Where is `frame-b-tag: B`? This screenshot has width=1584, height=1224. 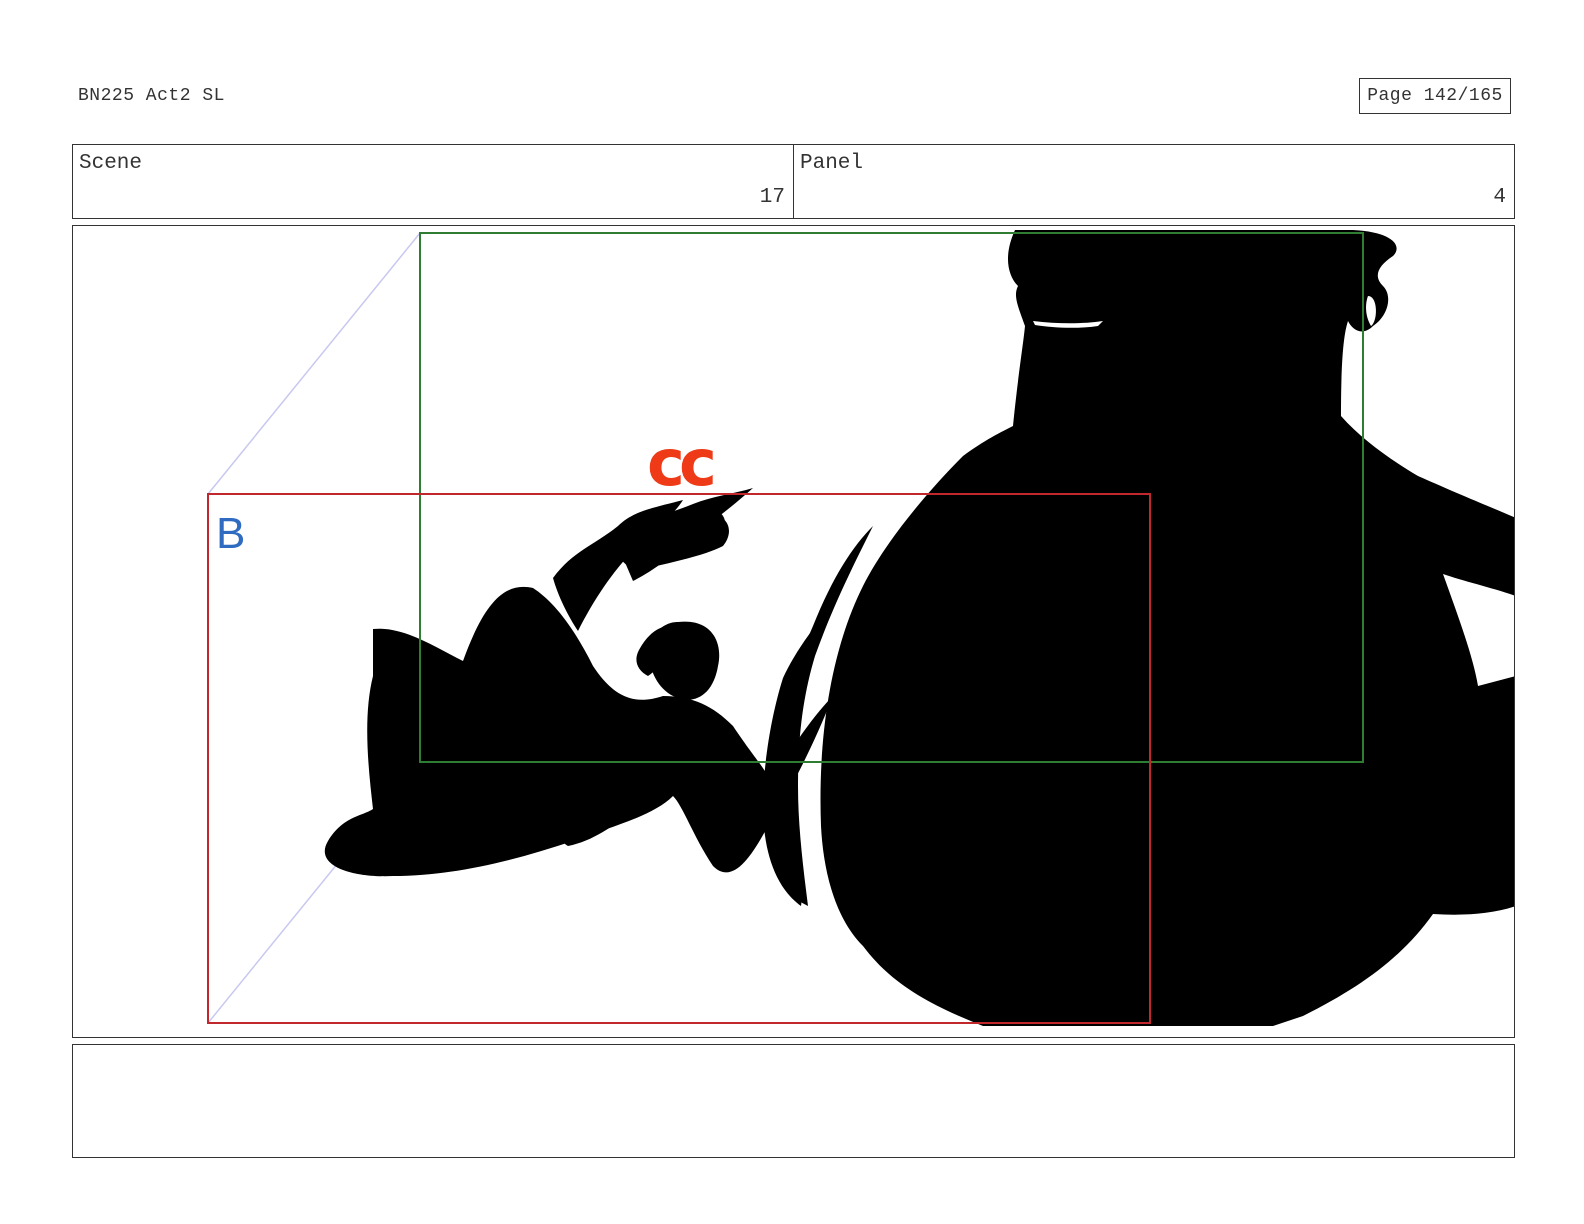
frame-b-tag: B is located at coordinates (230, 533).